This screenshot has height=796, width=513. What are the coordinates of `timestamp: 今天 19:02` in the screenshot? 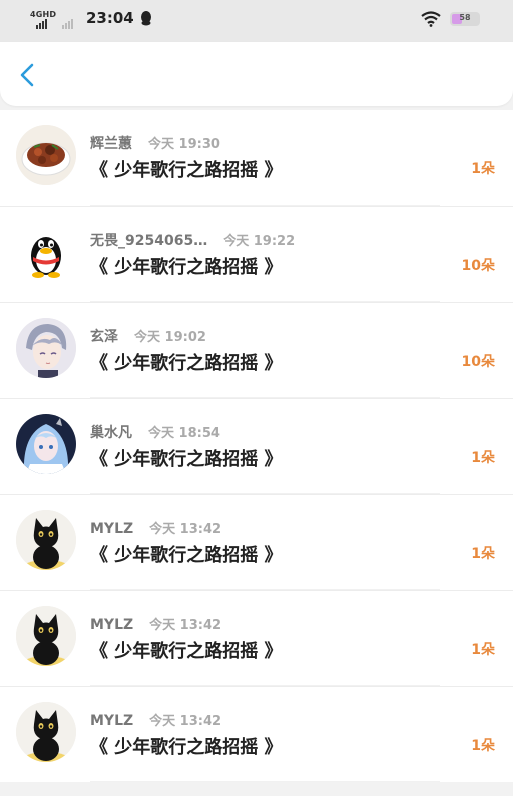 It's located at (170, 337).